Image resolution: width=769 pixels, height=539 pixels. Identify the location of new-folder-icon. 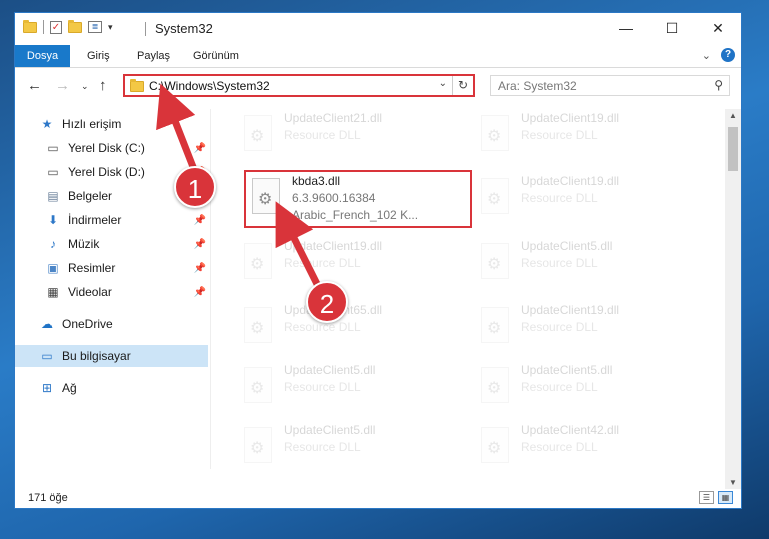
(75, 26).